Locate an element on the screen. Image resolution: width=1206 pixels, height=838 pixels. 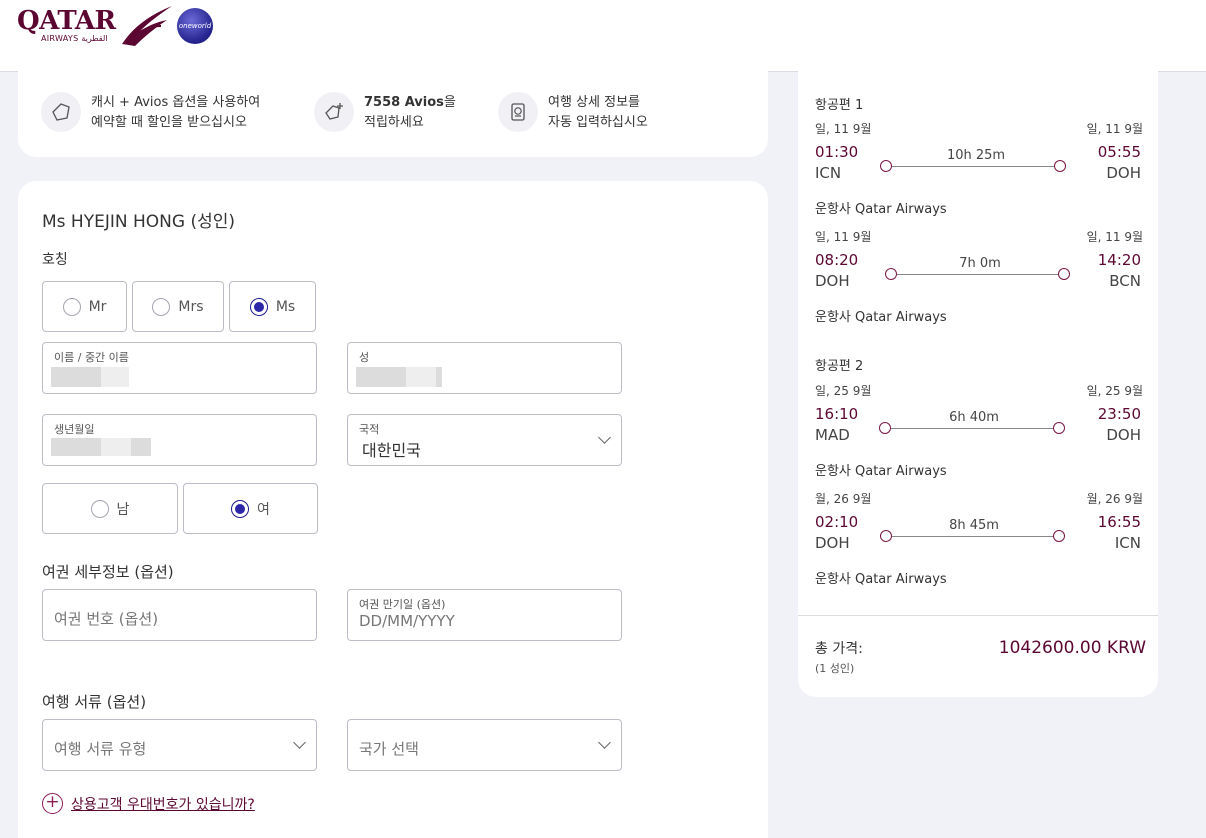
leg-dep-time: 16:10 is located at coordinates (837, 414).